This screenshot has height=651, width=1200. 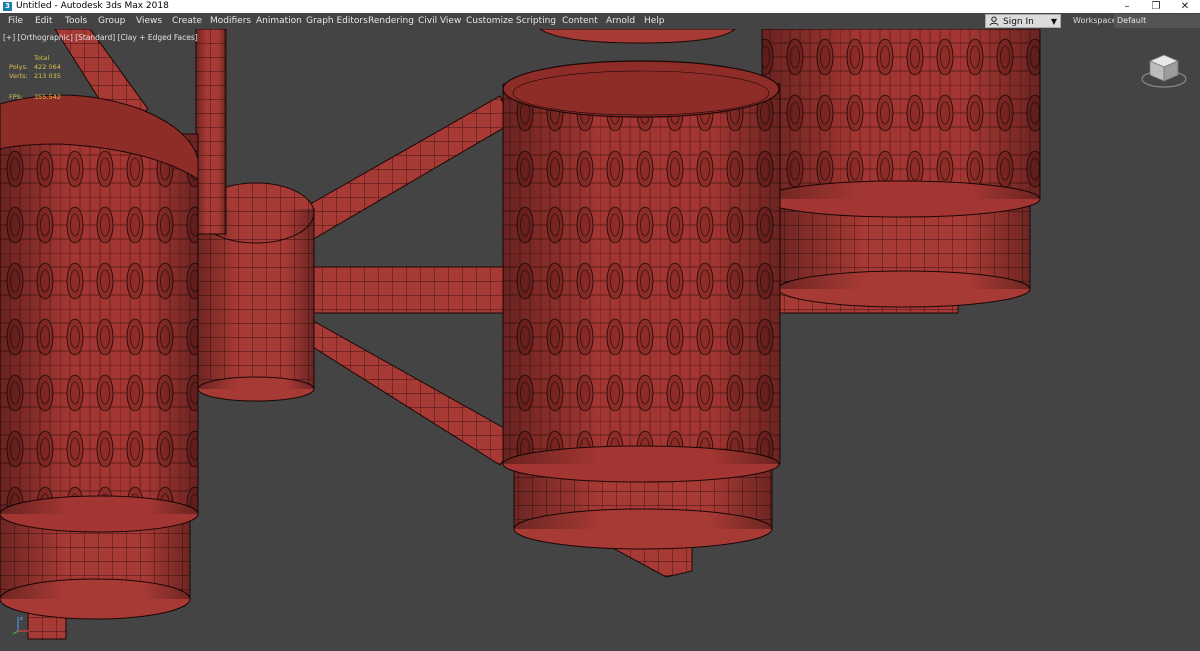 I want to click on menu-customize: Customize, so click(x=489, y=21).